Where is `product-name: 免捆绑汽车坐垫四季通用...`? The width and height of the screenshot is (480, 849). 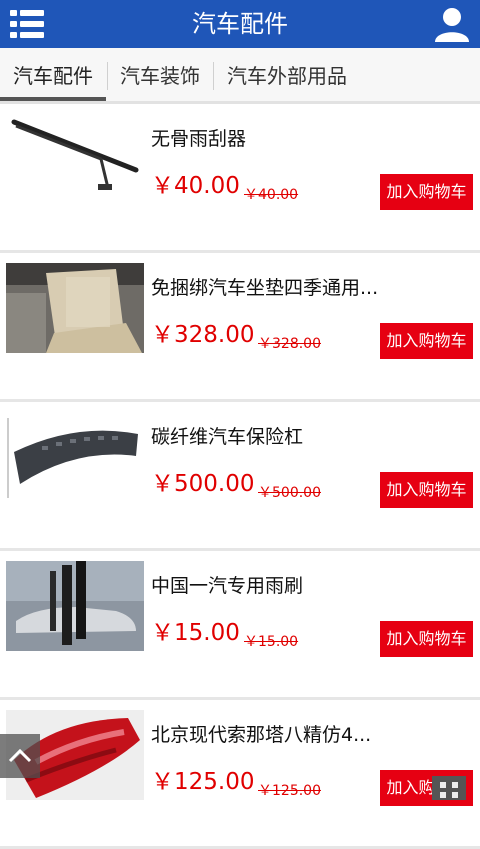
product-name: 免捆绑汽车坐垫四季通用... is located at coordinates (271, 286).